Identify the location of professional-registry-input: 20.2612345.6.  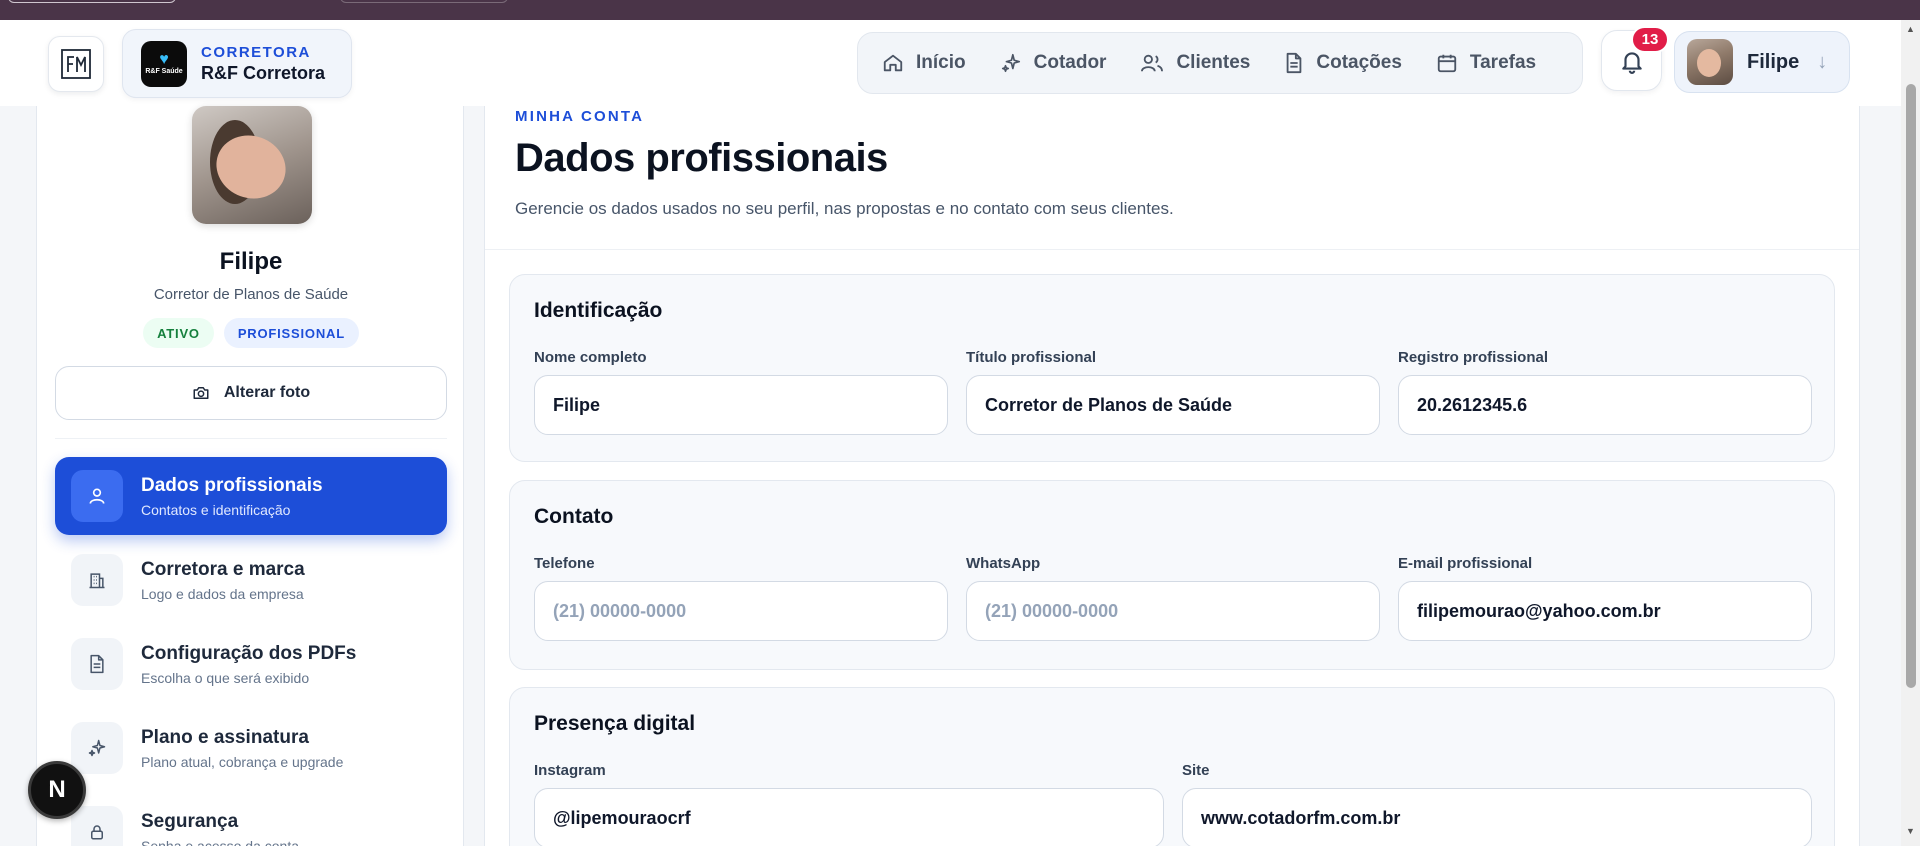
(1605, 405).